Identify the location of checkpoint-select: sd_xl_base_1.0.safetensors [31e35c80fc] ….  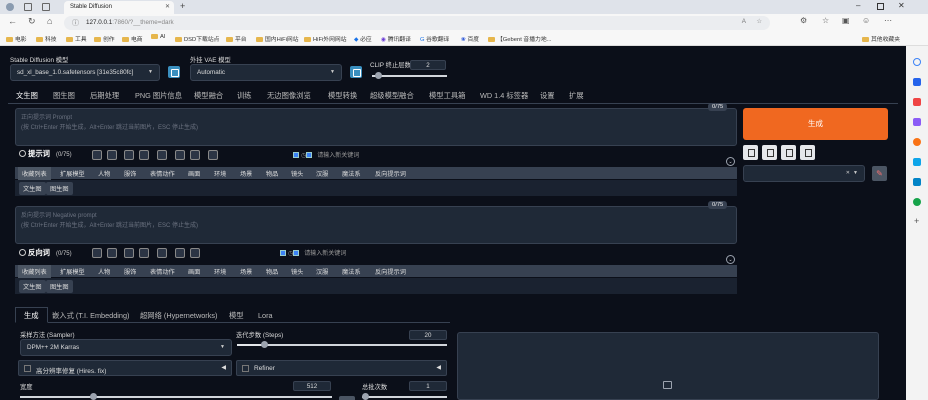
(85, 72).